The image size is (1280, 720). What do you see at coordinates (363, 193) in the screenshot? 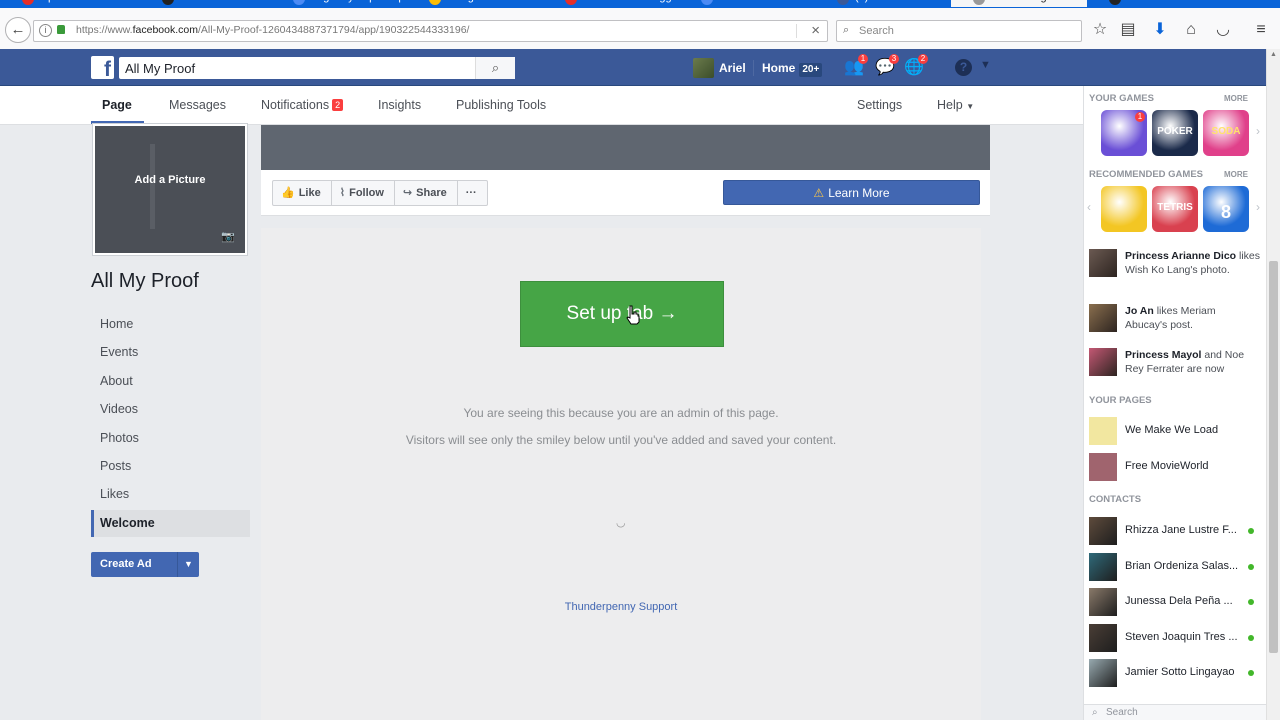
I see `follow-button: ⌇ Follow` at bounding box center [363, 193].